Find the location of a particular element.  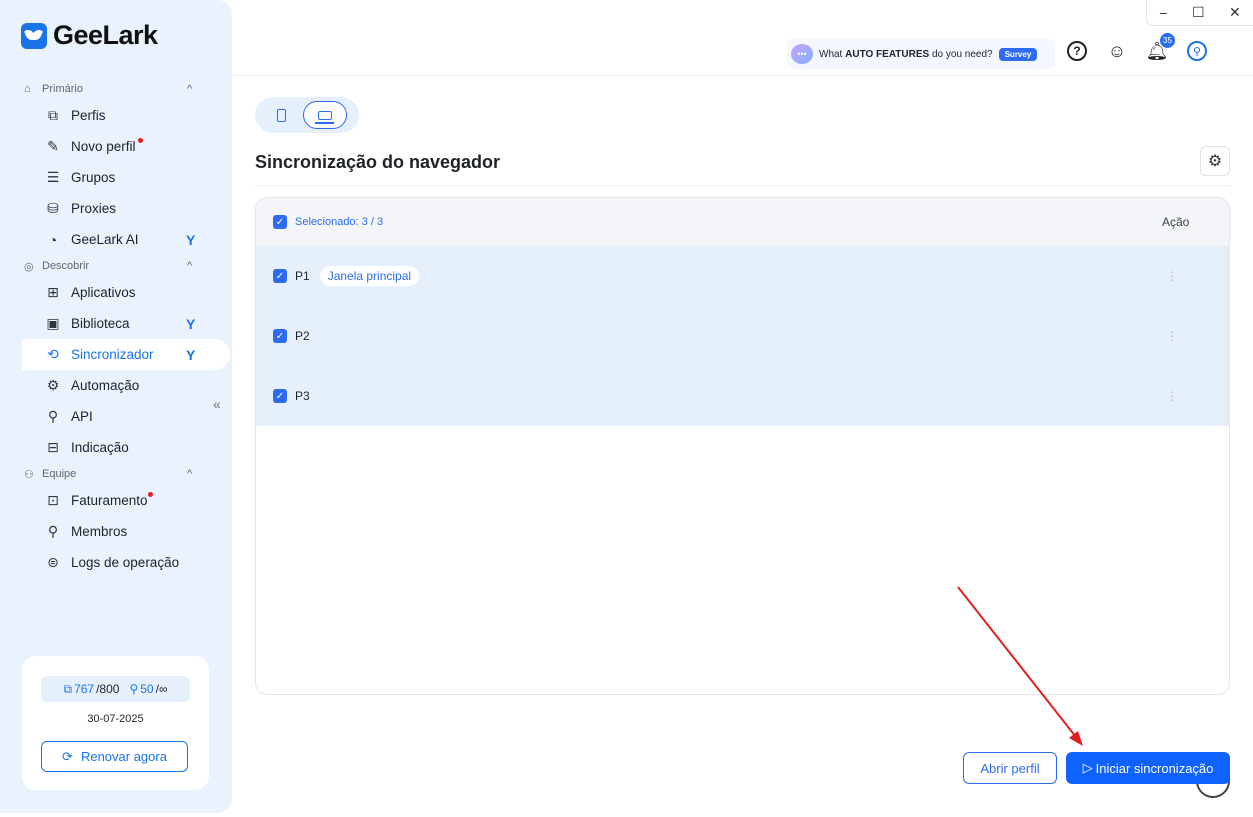

sidebar-item-label: Indicação is located at coordinates (100, 447).